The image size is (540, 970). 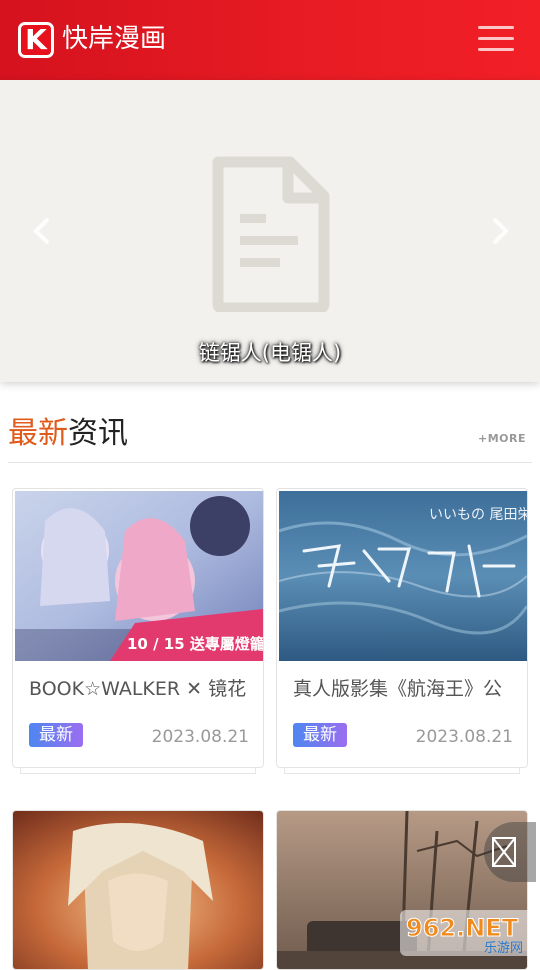 I want to click on news-card-title: 真人版影集《航海王》公, so click(x=404, y=689).